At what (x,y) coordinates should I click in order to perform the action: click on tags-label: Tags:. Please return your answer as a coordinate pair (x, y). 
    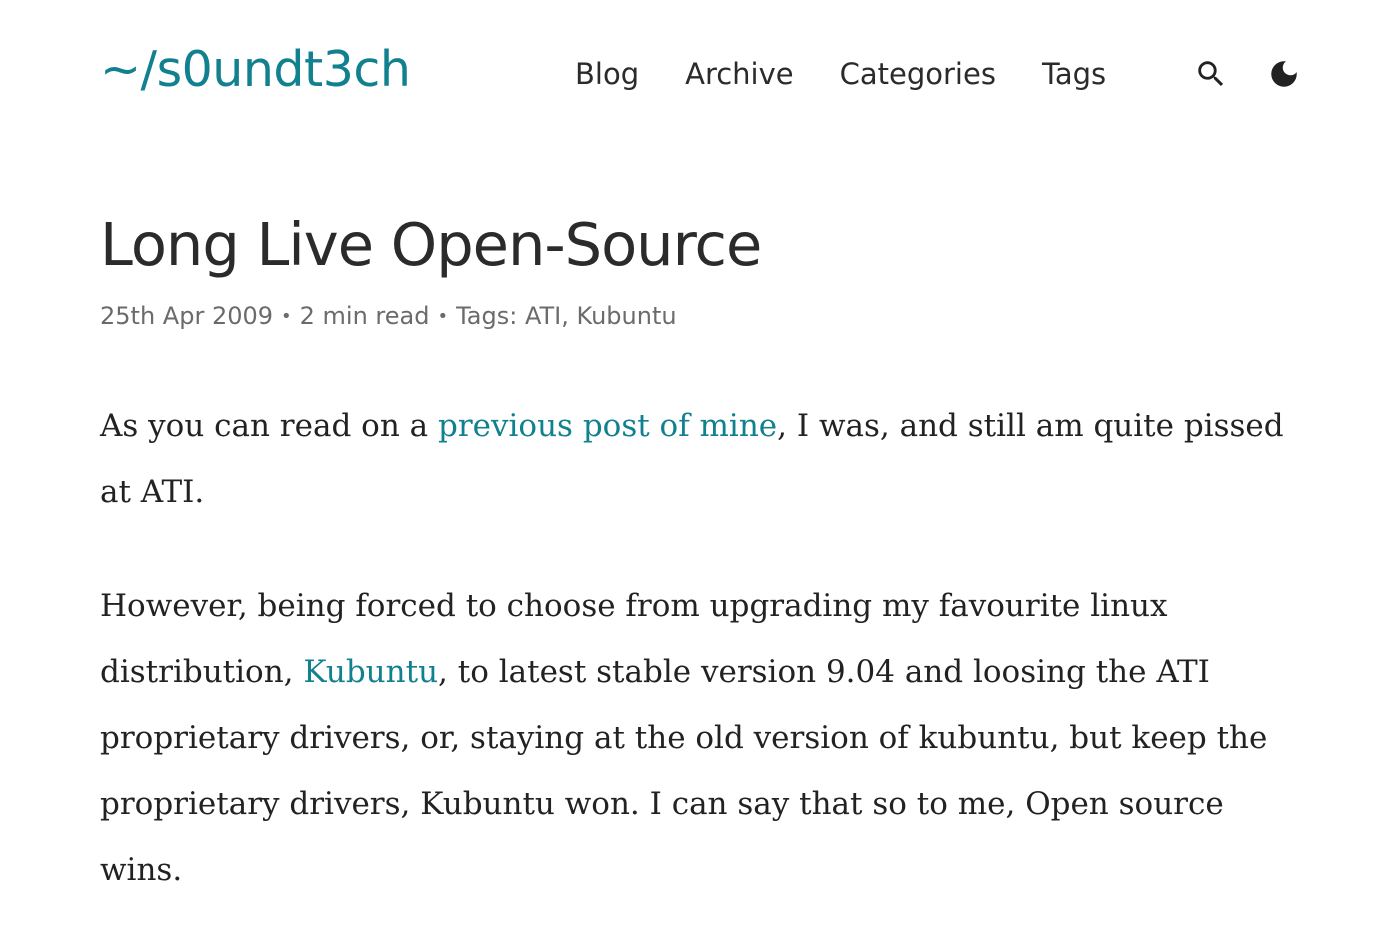
    Looking at the image, I should click on (487, 316).